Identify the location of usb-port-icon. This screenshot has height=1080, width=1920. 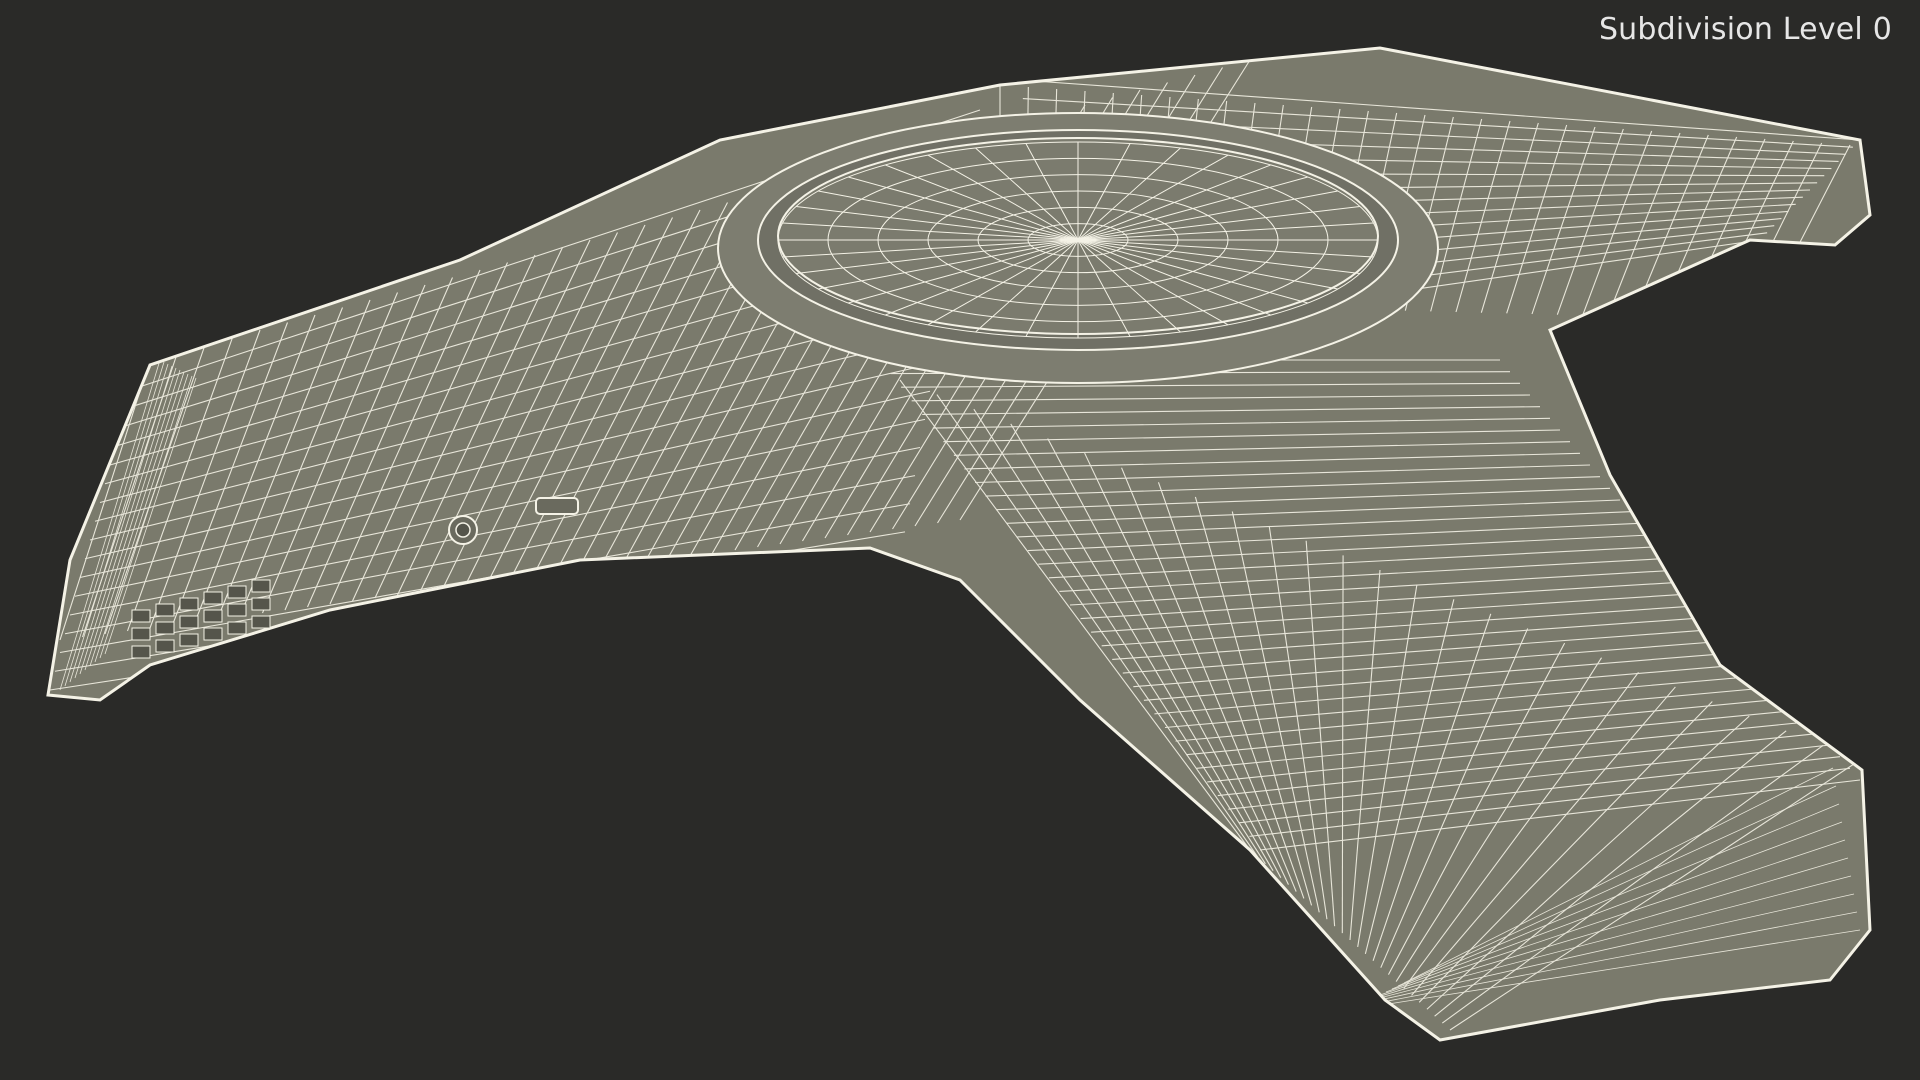
(557, 506).